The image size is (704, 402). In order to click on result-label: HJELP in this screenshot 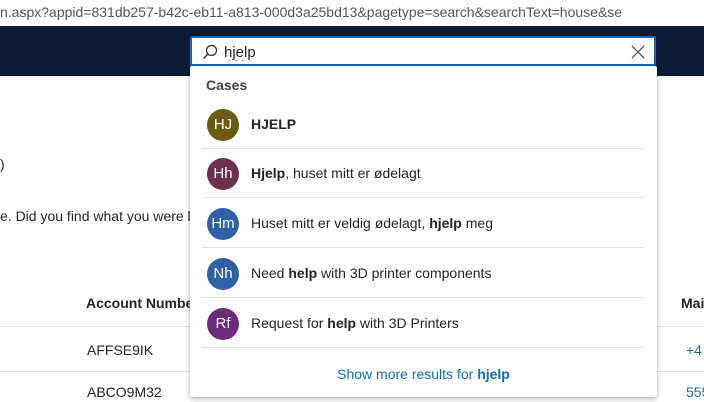, I will do `click(273, 124)`.